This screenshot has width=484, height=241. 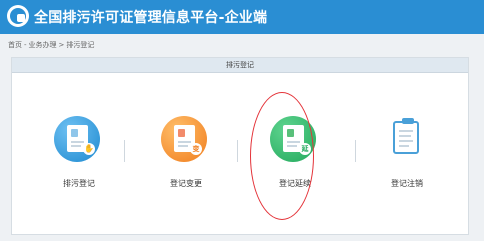 I want to click on highlight-annotation, so click(x=282, y=156).